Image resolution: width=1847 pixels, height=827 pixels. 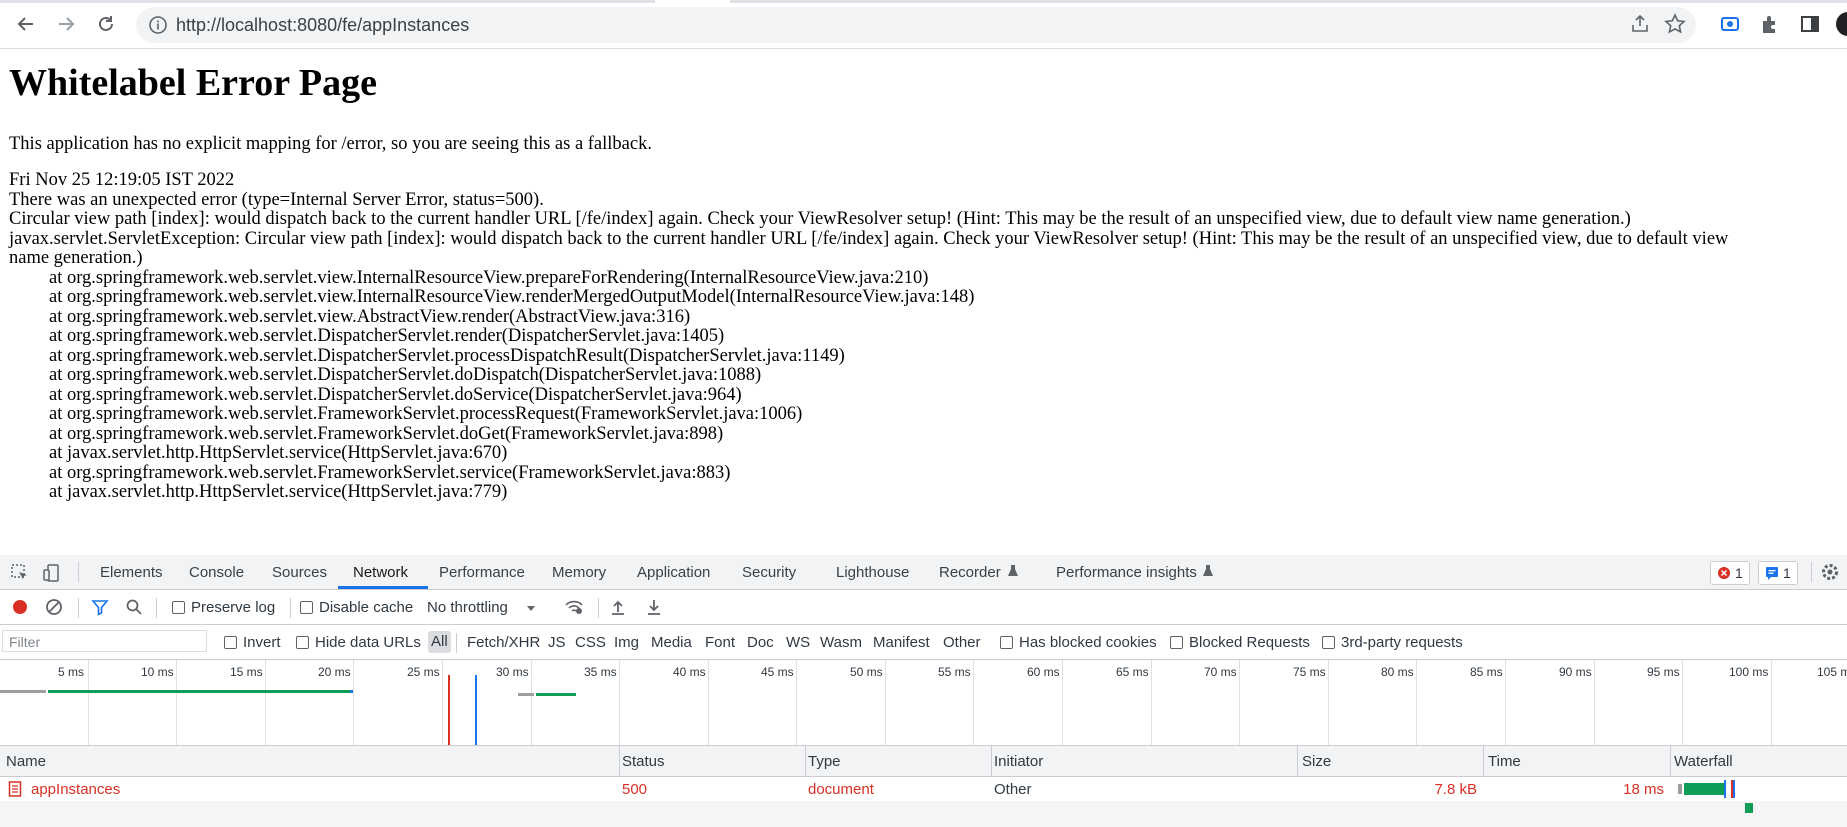 I want to click on has-blocked-cookies-checkbox: Has blocked cookies, so click(x=1078, y=642).